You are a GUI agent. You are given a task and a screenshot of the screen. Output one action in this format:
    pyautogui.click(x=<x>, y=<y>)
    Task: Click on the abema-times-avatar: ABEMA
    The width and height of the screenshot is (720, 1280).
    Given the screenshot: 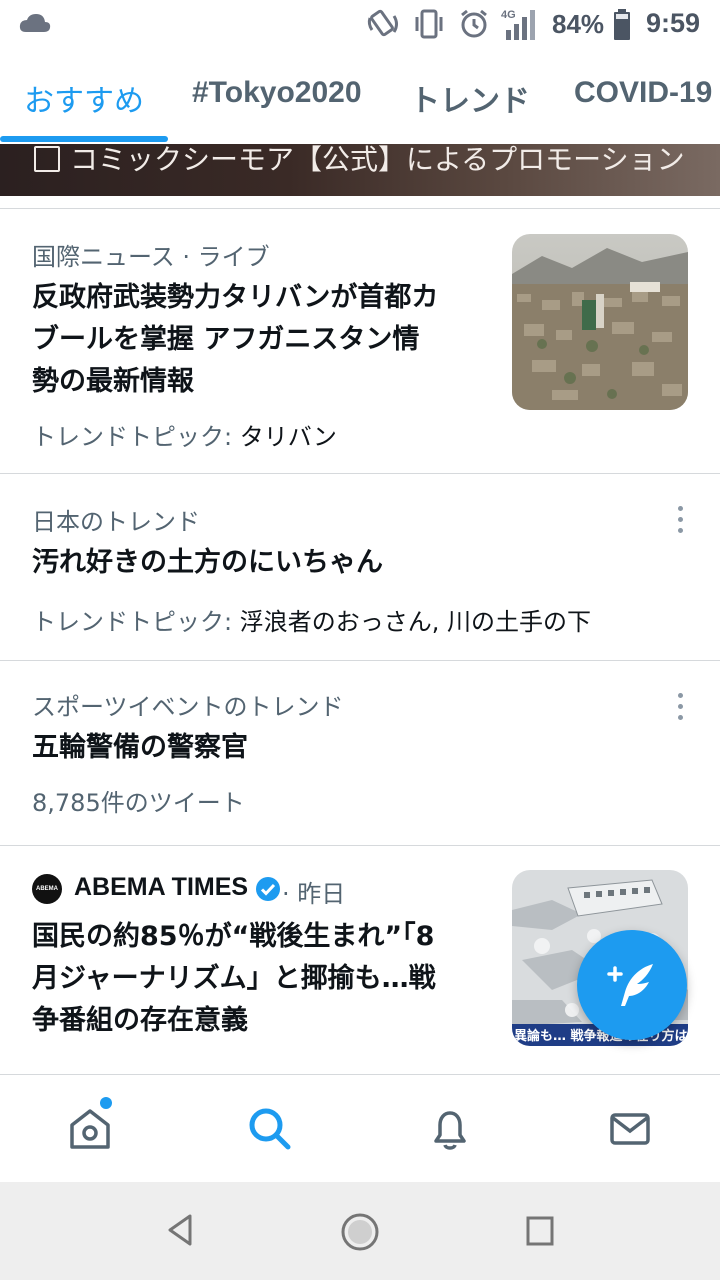 What is the action you would take?
    pyautogui.click(x=47, y=889)
    